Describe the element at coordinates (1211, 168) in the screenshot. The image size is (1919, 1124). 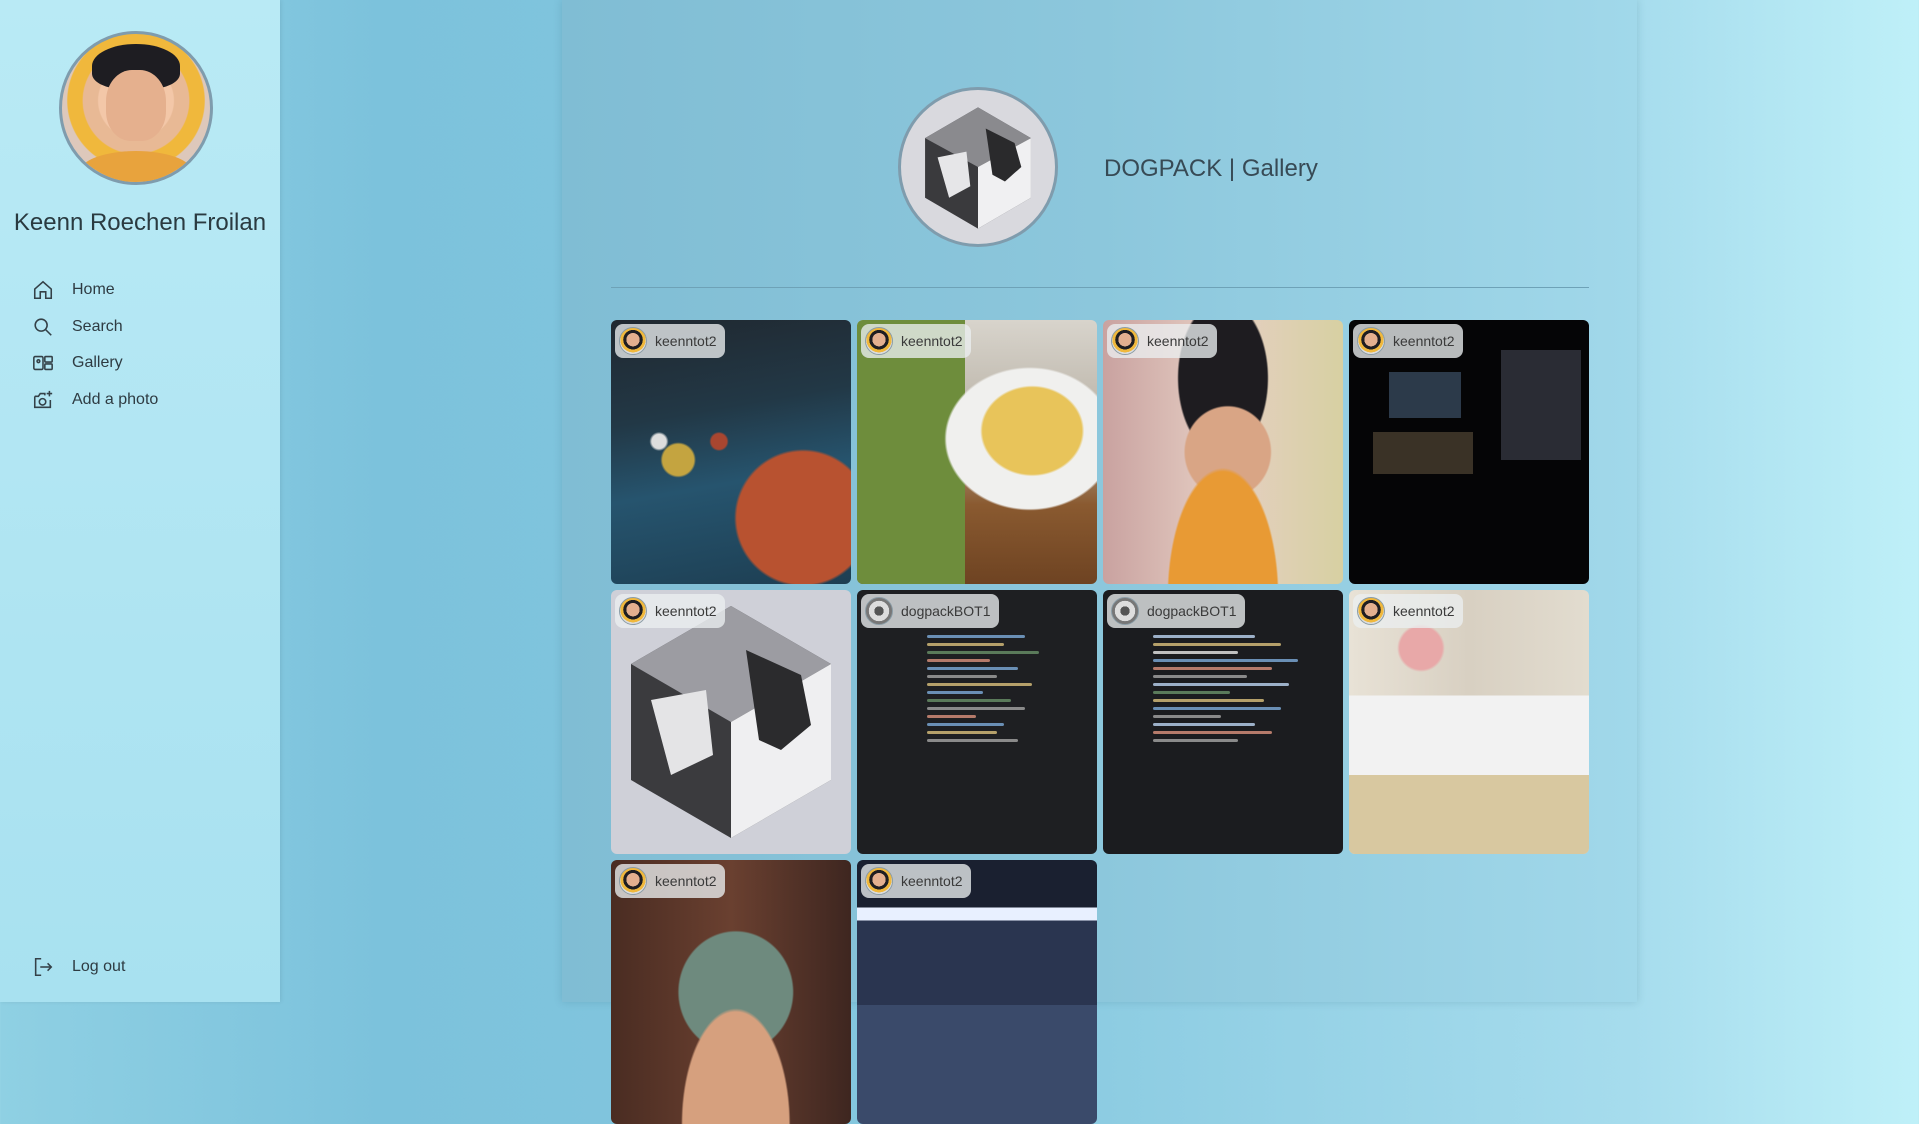
I see `page-title: DOGPACK | Gallery` at that location.